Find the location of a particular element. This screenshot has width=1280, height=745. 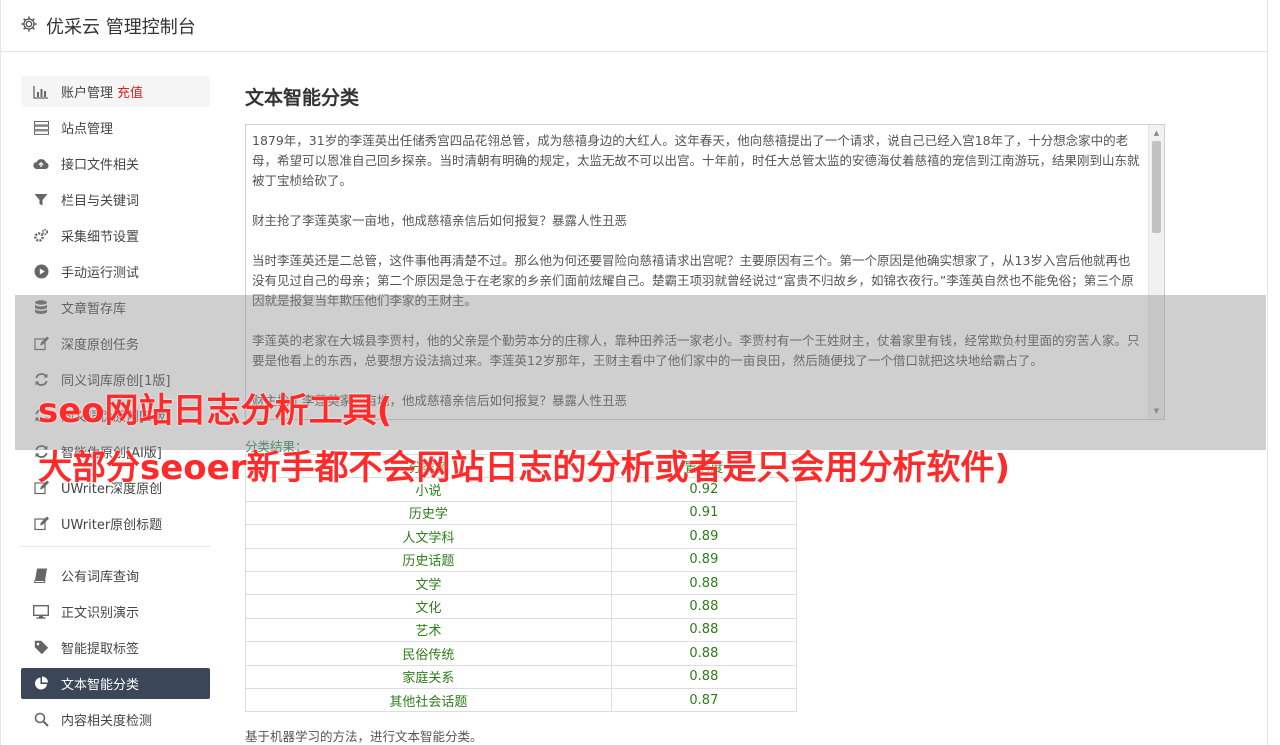

book-icon is located at coordinates (41, 576).